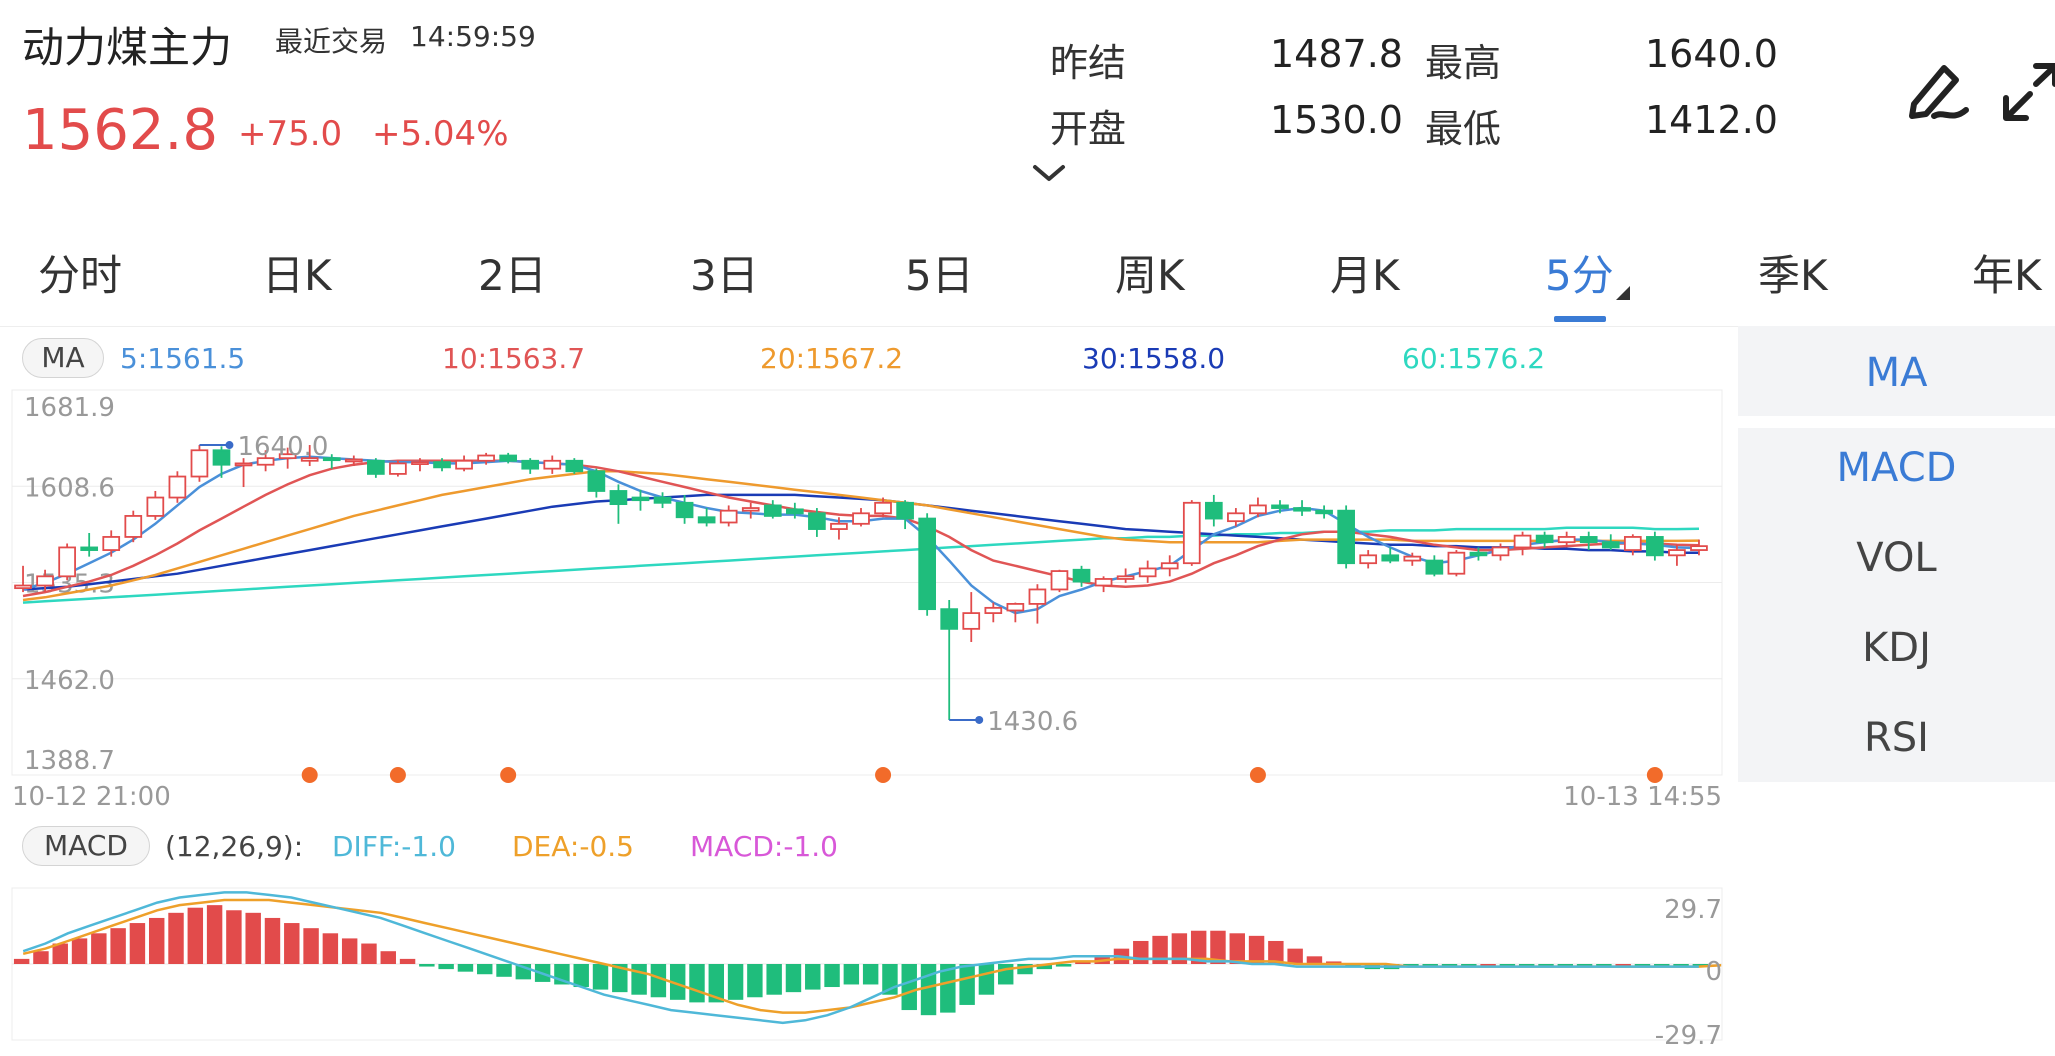  What do you see at coordinates (1088, 129) in the screenshot?
I see `open-label: 开盘` at bounding box center [1088, 129].